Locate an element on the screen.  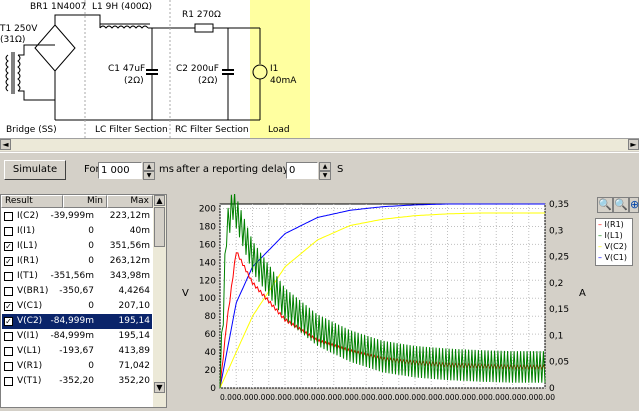
table-row: ✓ V(C2) -84,999m 195,14 is located at coordinates (77, 321).